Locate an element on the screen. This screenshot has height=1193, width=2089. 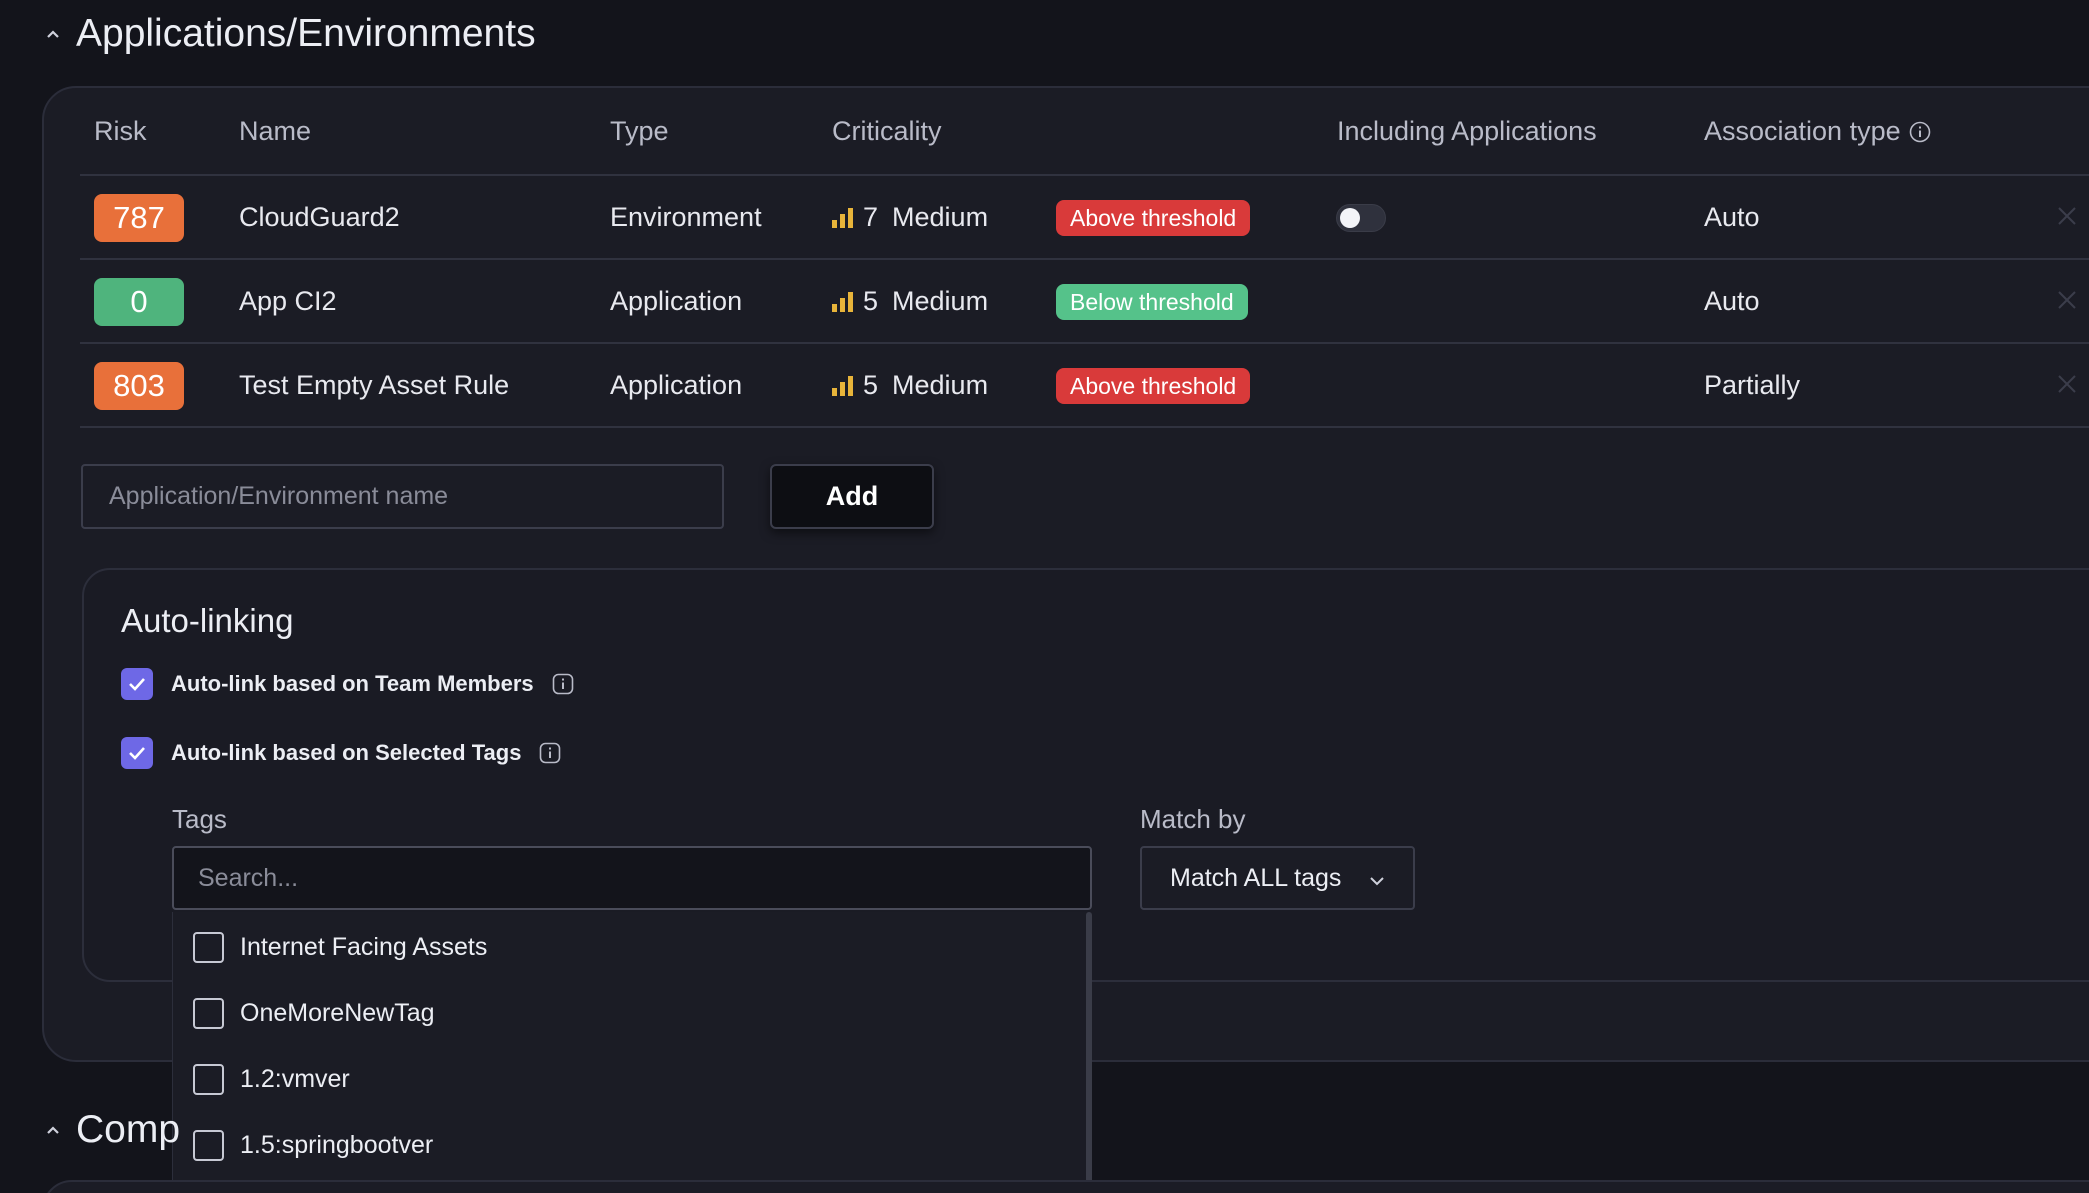
auto-link-selected-tags-option: Auto-link based on Selected Tags is located at coordinates (341, 753).